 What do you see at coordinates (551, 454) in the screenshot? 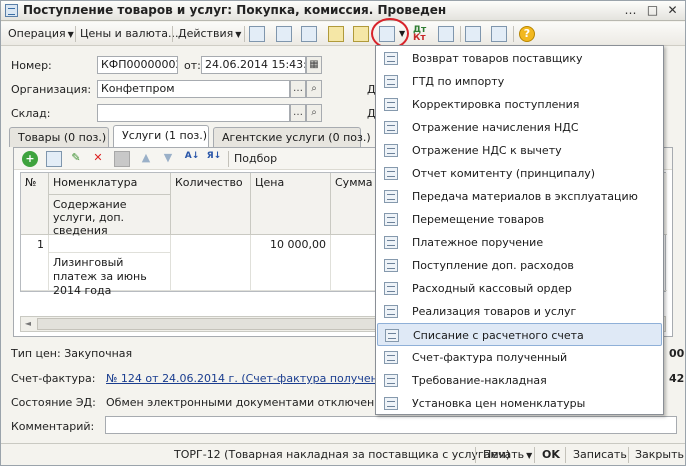
I see `ok-button: OK` at bounding box center [551, 454].